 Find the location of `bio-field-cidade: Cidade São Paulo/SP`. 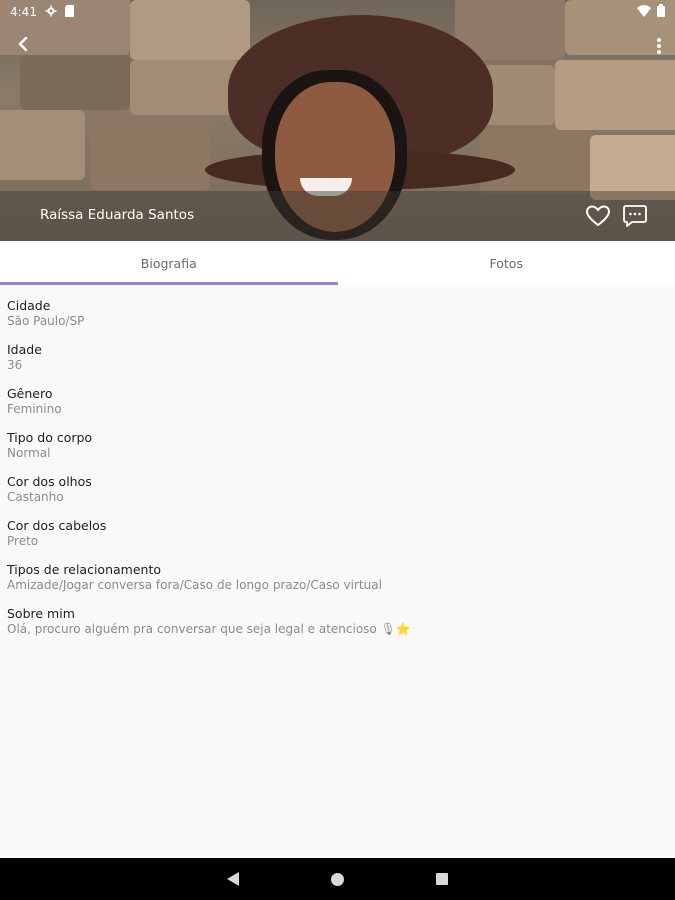

bio-field-cidade: Cidade São Paulo/SP is located at coordinates (337, 320).